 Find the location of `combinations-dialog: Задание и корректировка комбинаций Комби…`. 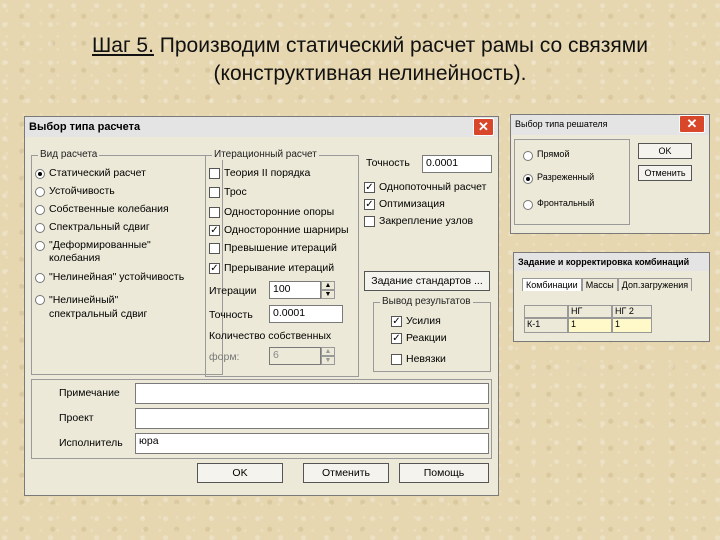

combinations-dialog: Задание и корректировка комбинаций Комби… is located at coordinates (611, 297).